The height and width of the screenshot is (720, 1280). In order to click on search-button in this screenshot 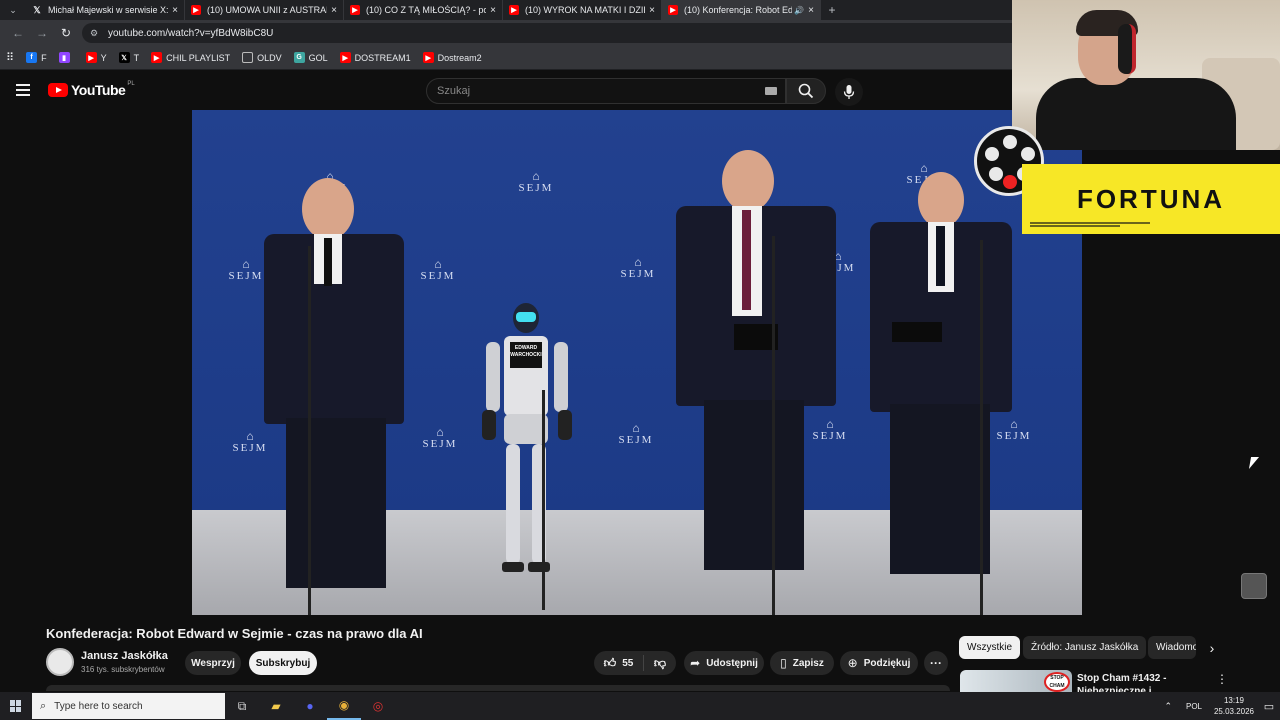, I will do `click(806, 91)`.